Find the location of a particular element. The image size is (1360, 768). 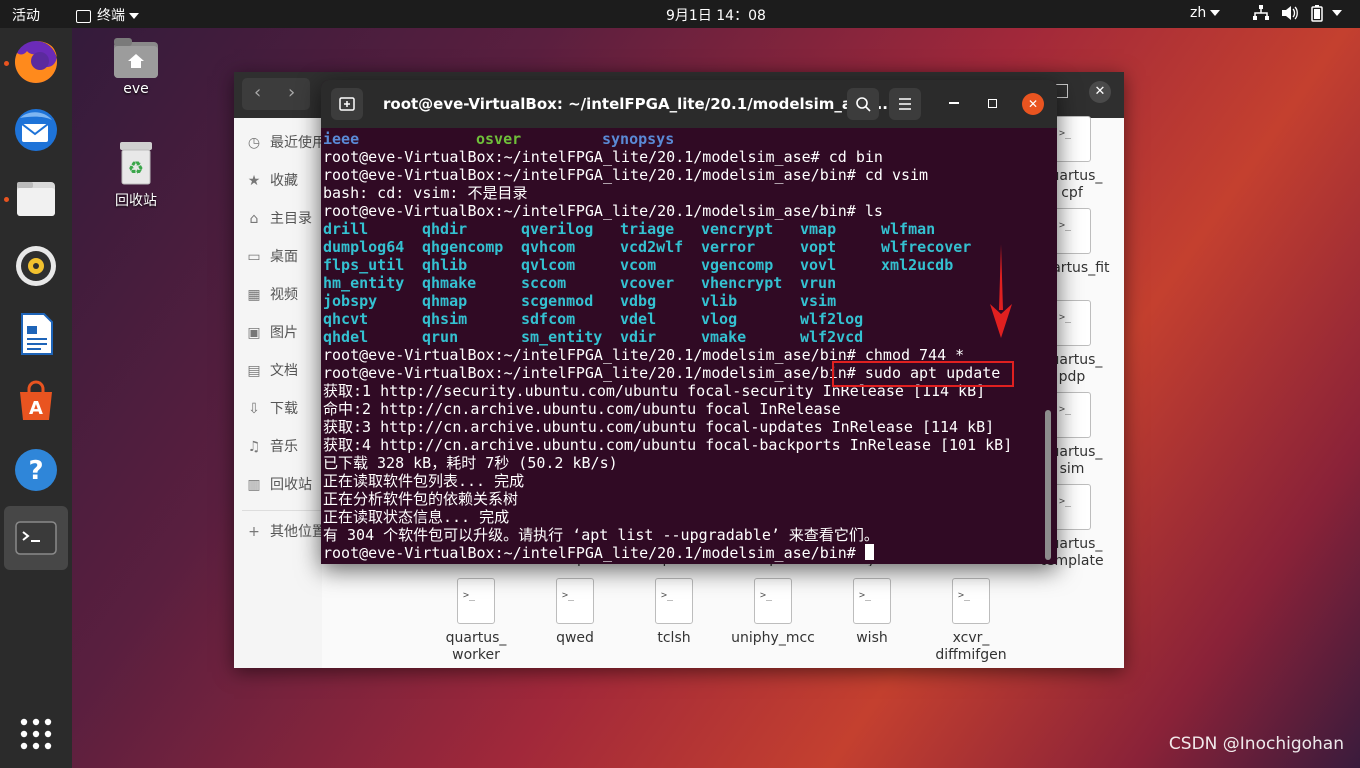

terminal-icon is located at coordinates (36, 538).